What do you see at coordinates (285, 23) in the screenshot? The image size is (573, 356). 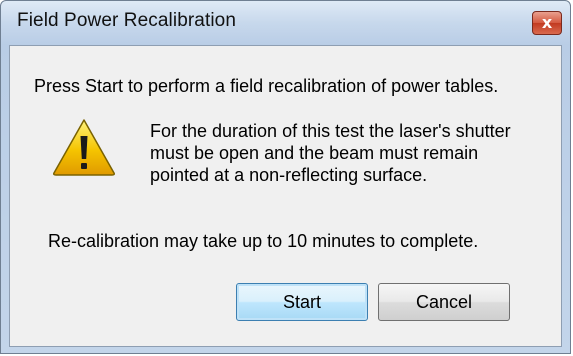 I see `title-bar: Field Power Recalibration x` at bounding box center [285, 23].